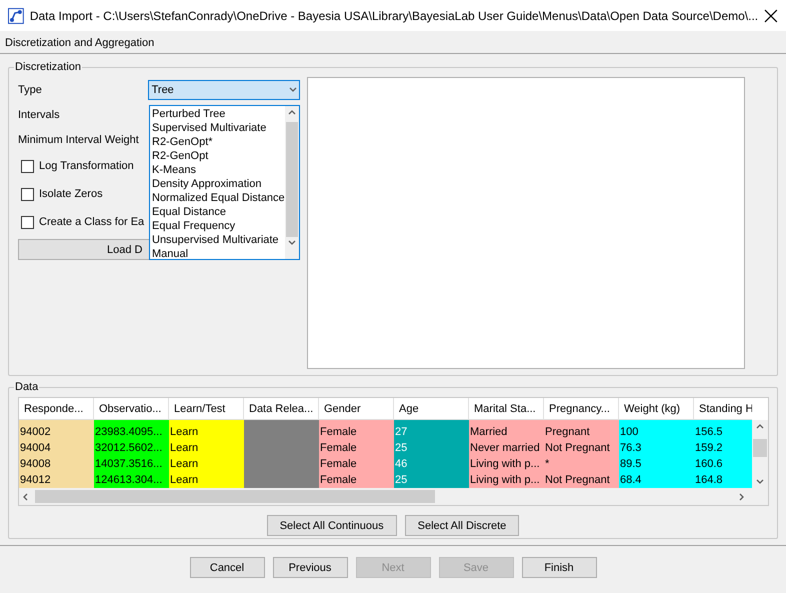 Image resolution: width=786 pixels, height=593 pixels. Describe the element at coordinates (567, 432) in the screenshot. I see `table-cell-text: Pregnant` at that location.